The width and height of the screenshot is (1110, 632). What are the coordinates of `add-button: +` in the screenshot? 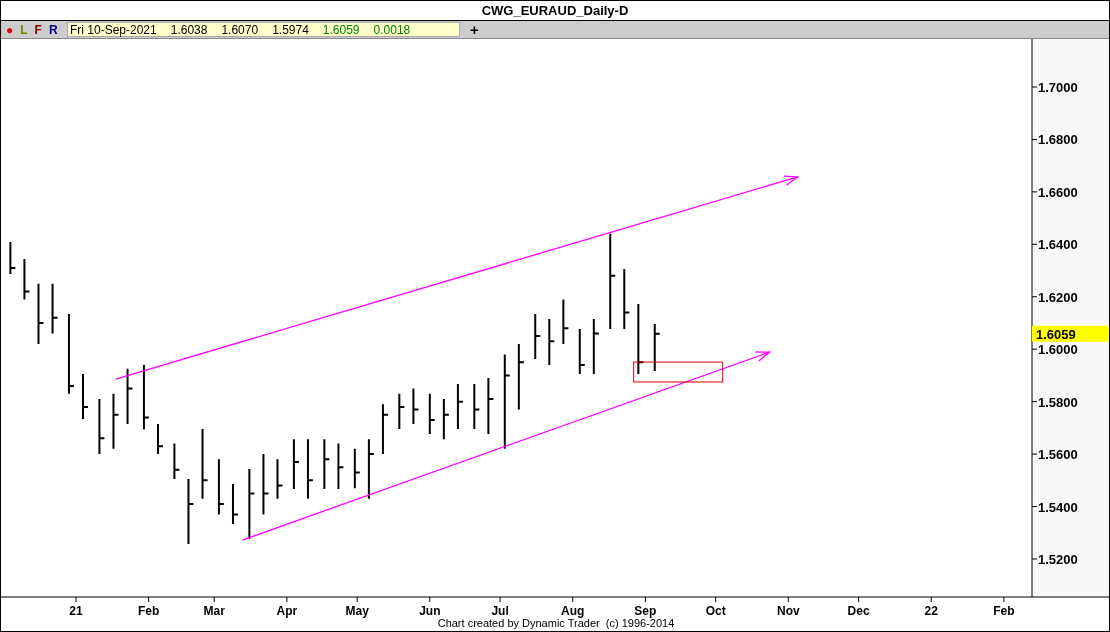 It's located at (474, 29).